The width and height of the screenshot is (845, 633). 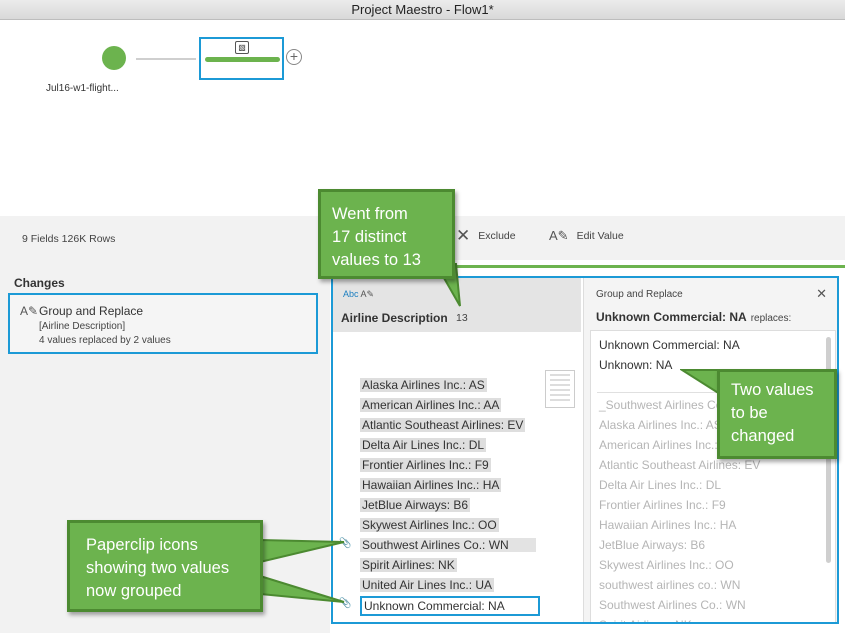 I want to click on value-row: Alaska Airlines Inc.: AS, so click(x=457, y=385).